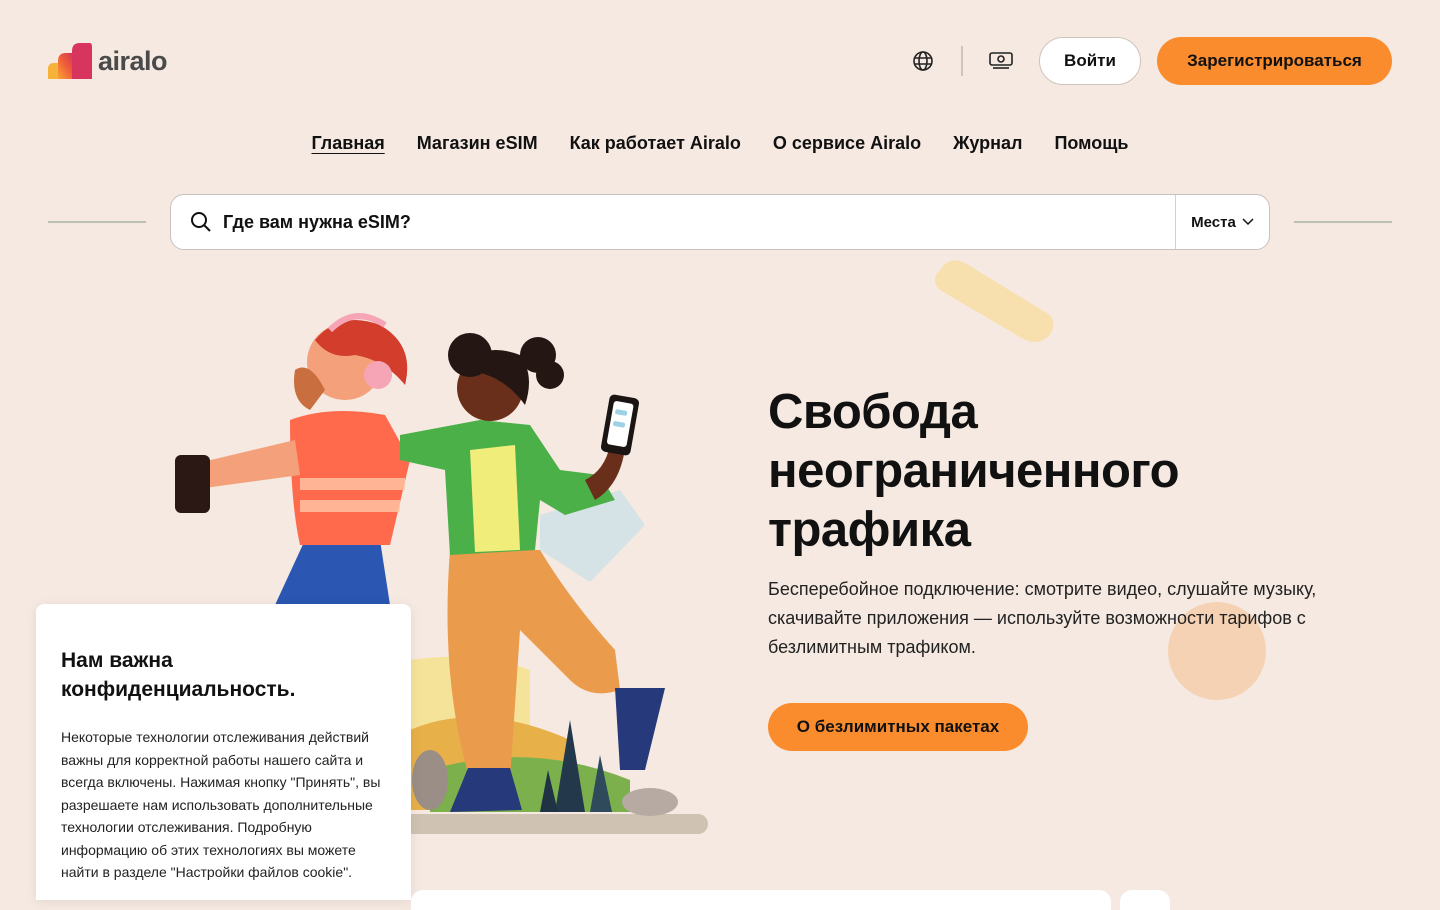  I want to click on cookie-title: Нам важна конфиденциальность., so click(178, 675).